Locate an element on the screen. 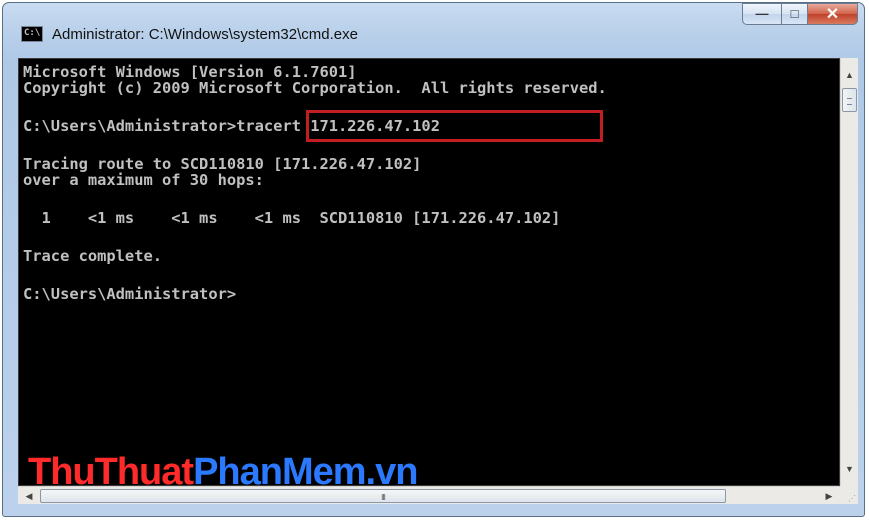 The image size is (869, 521). close-button: ✕ is located at coordinates (833, 14).